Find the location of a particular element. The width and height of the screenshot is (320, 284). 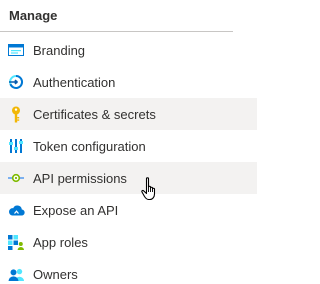

menu-item-label: App roles is located at coordinates (60, 242).